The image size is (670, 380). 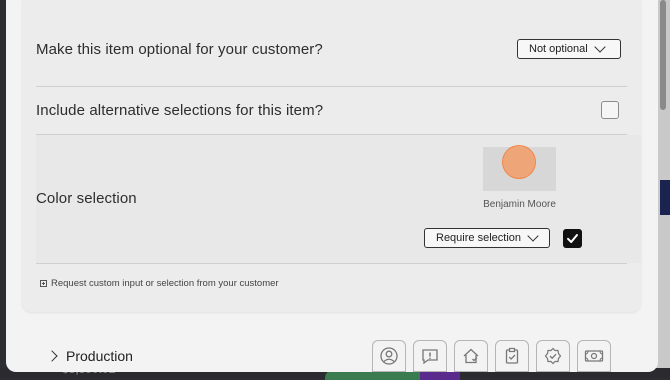 I want to click on require-selection-select: Require selection, so click(x=487, y=238).